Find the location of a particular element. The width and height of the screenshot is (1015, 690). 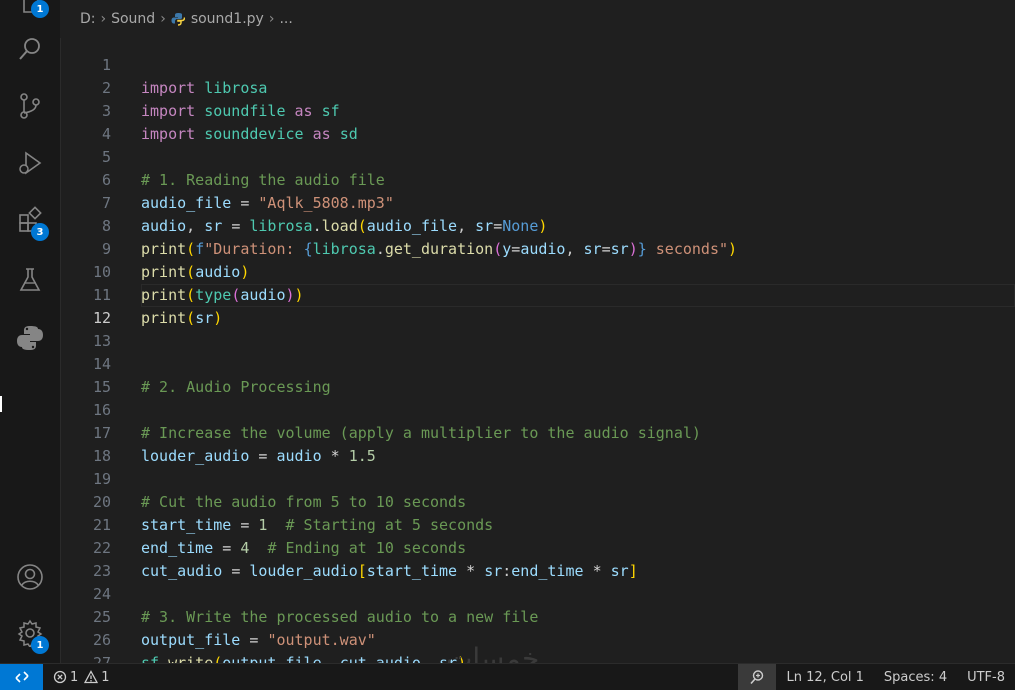

breadcrumb-file: sound1.py is located at coordinates (227, 19).